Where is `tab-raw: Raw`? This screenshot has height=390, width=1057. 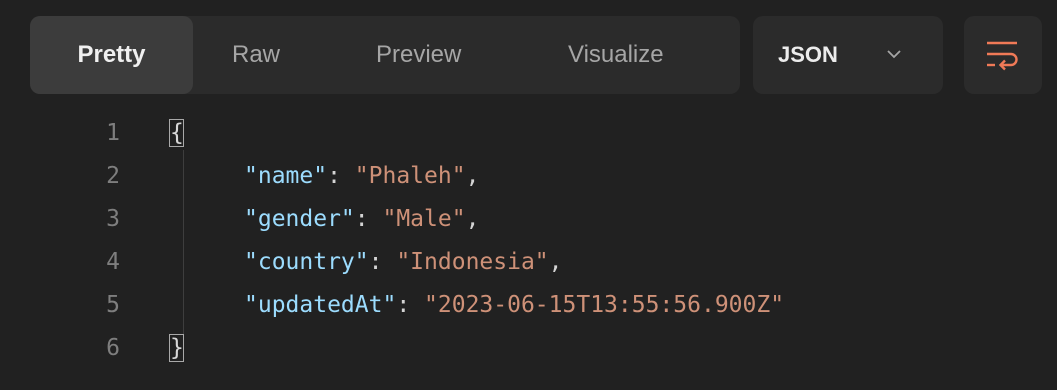
tab-raw: Raw is located at coordinates (256, 55).